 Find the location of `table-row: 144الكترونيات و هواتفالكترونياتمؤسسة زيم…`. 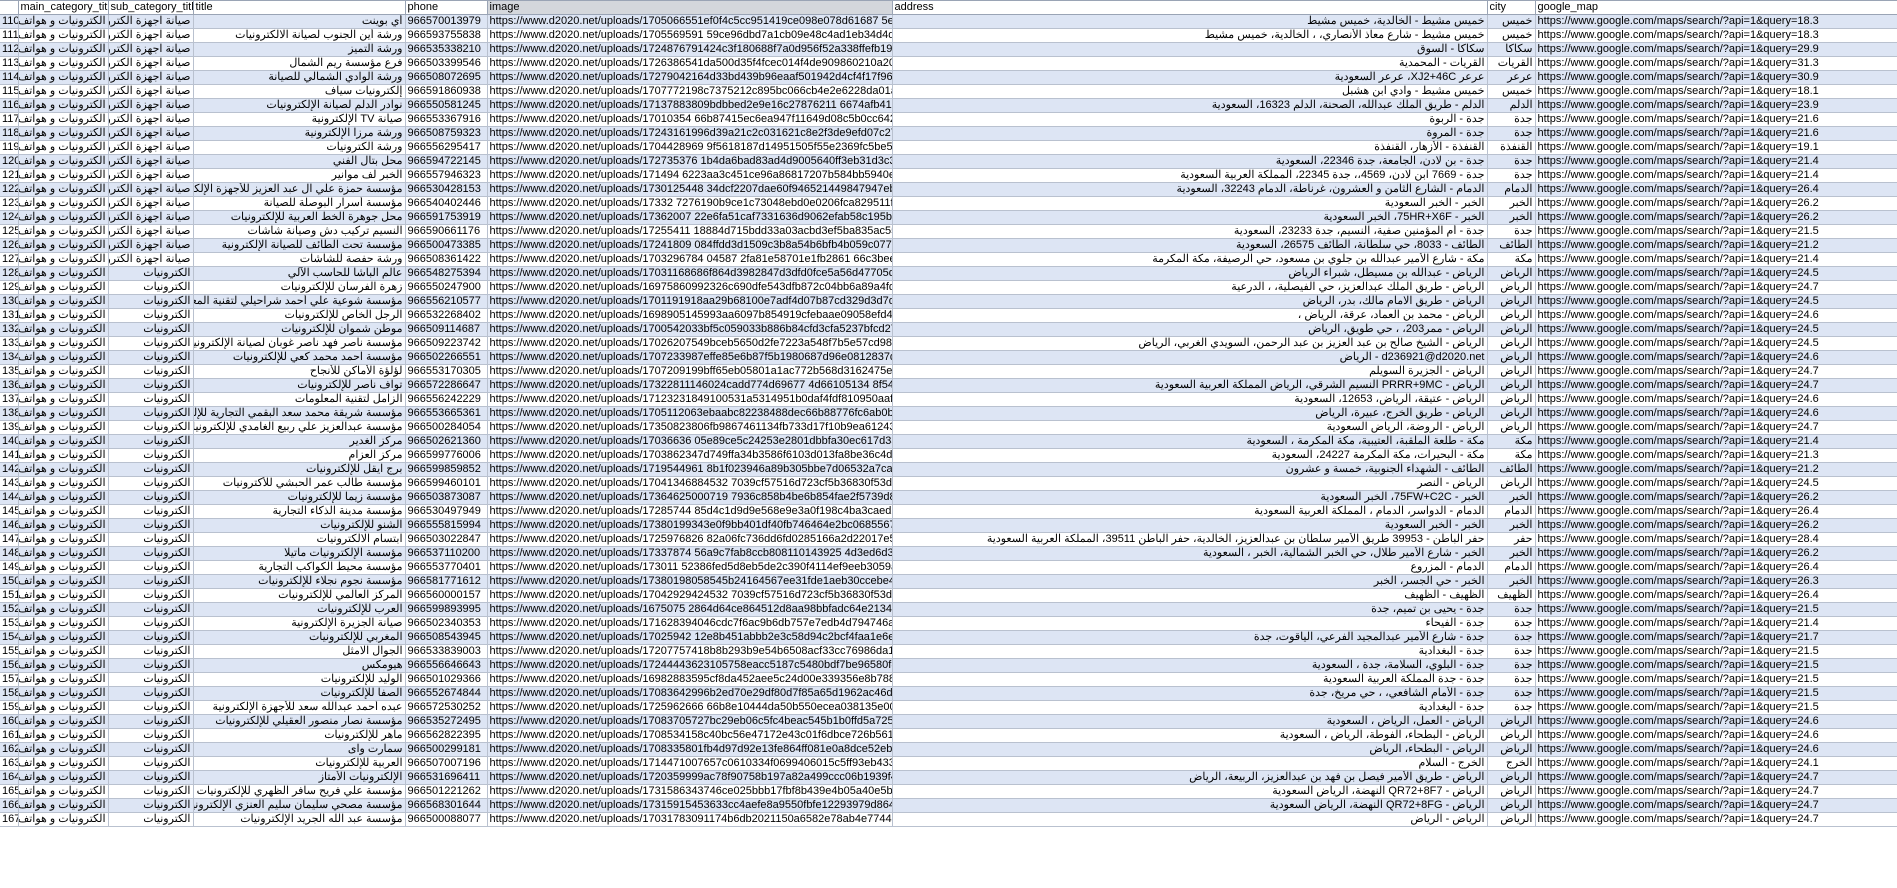

table-row: 144الكترونيات و هواتفالكترونياتمؤسسة زيم… is located at coordinates (948, 497).